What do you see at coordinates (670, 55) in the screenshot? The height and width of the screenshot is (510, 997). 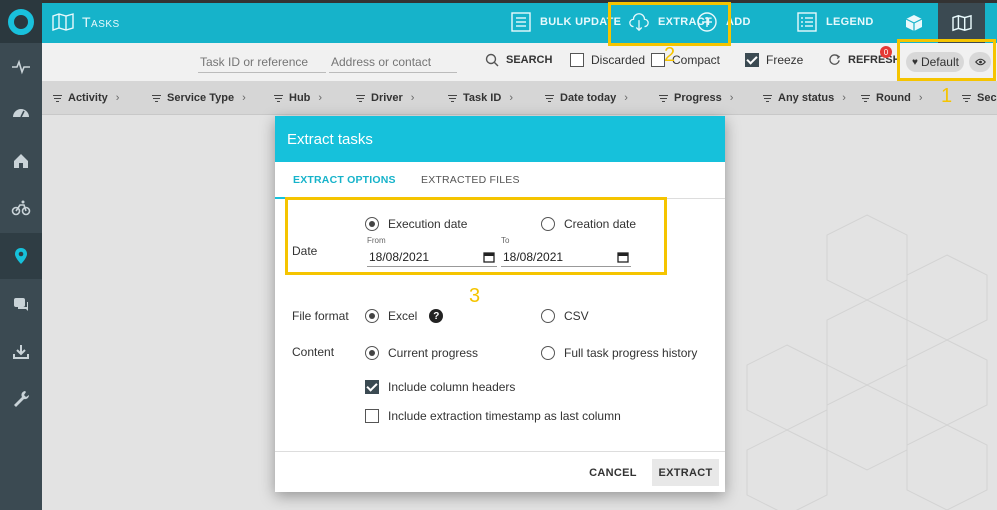 I see `annotation-number-2: 2` at bounding box center [670, 55].